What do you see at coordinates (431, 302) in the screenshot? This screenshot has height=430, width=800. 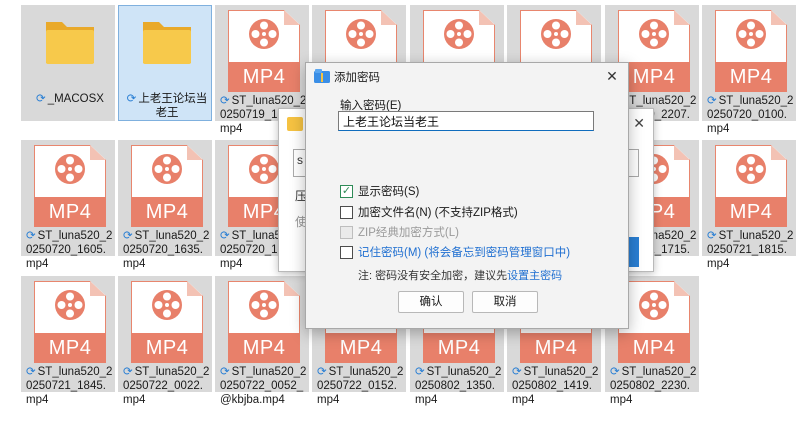 I see `ok-button: 确认` at bounding box center [431, 302].